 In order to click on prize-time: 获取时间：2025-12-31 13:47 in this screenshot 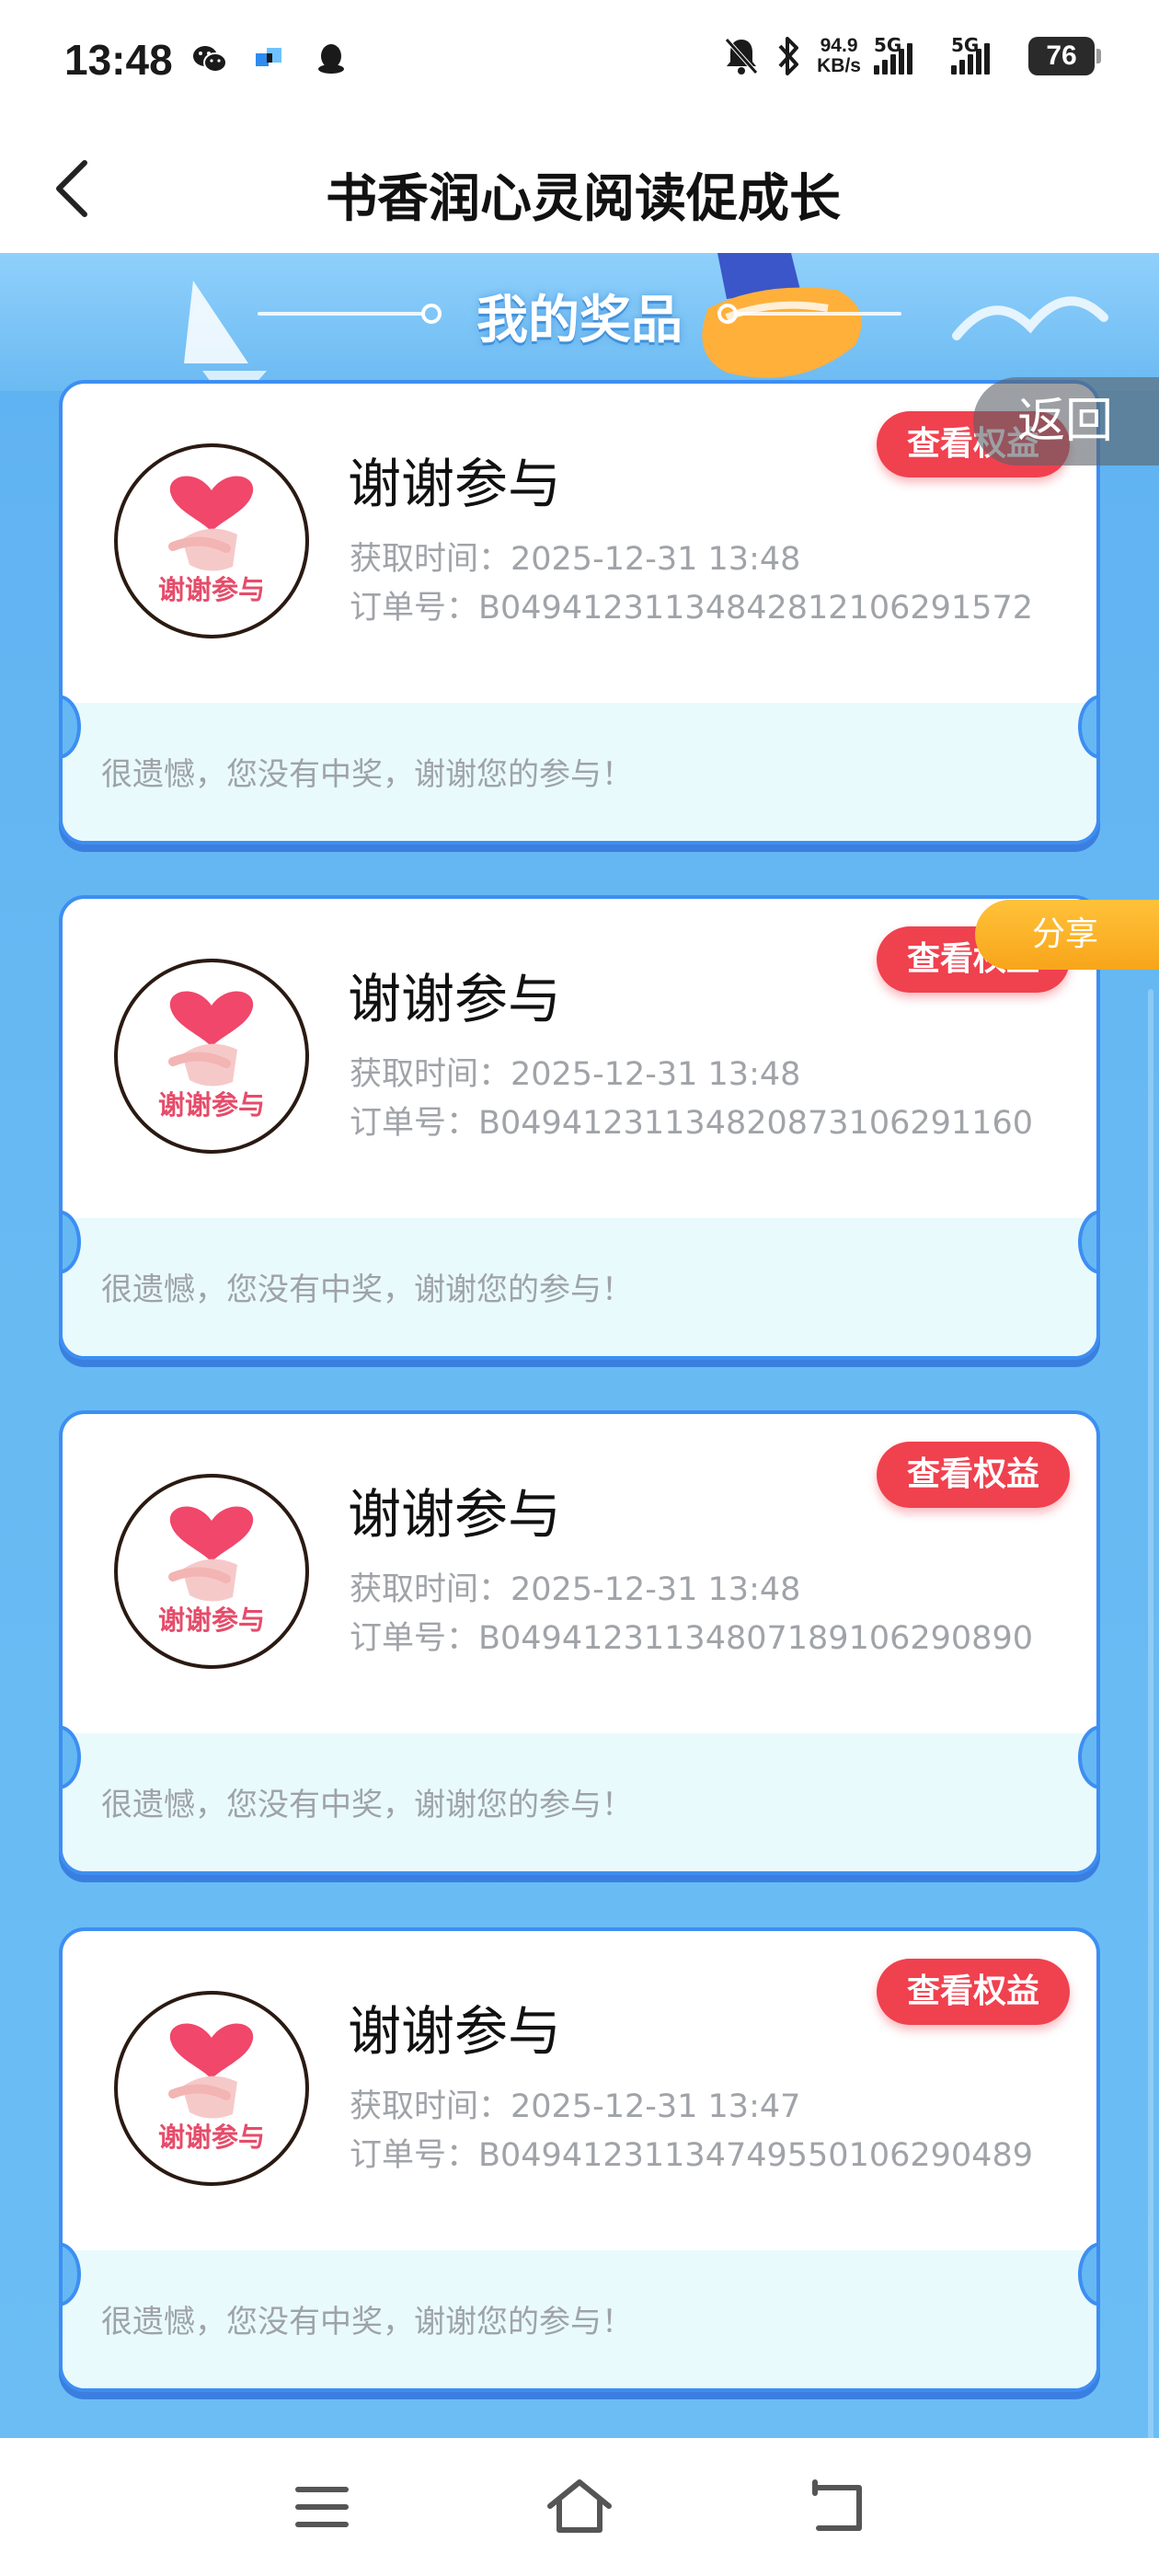, I will do `click(575, 2106)`.